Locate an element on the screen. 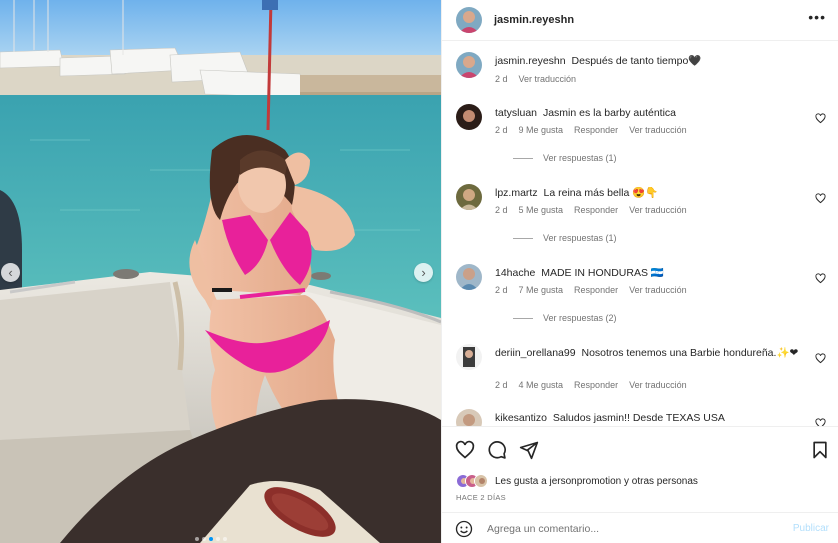  bookmark-icon is located at coordinates (820, 450).